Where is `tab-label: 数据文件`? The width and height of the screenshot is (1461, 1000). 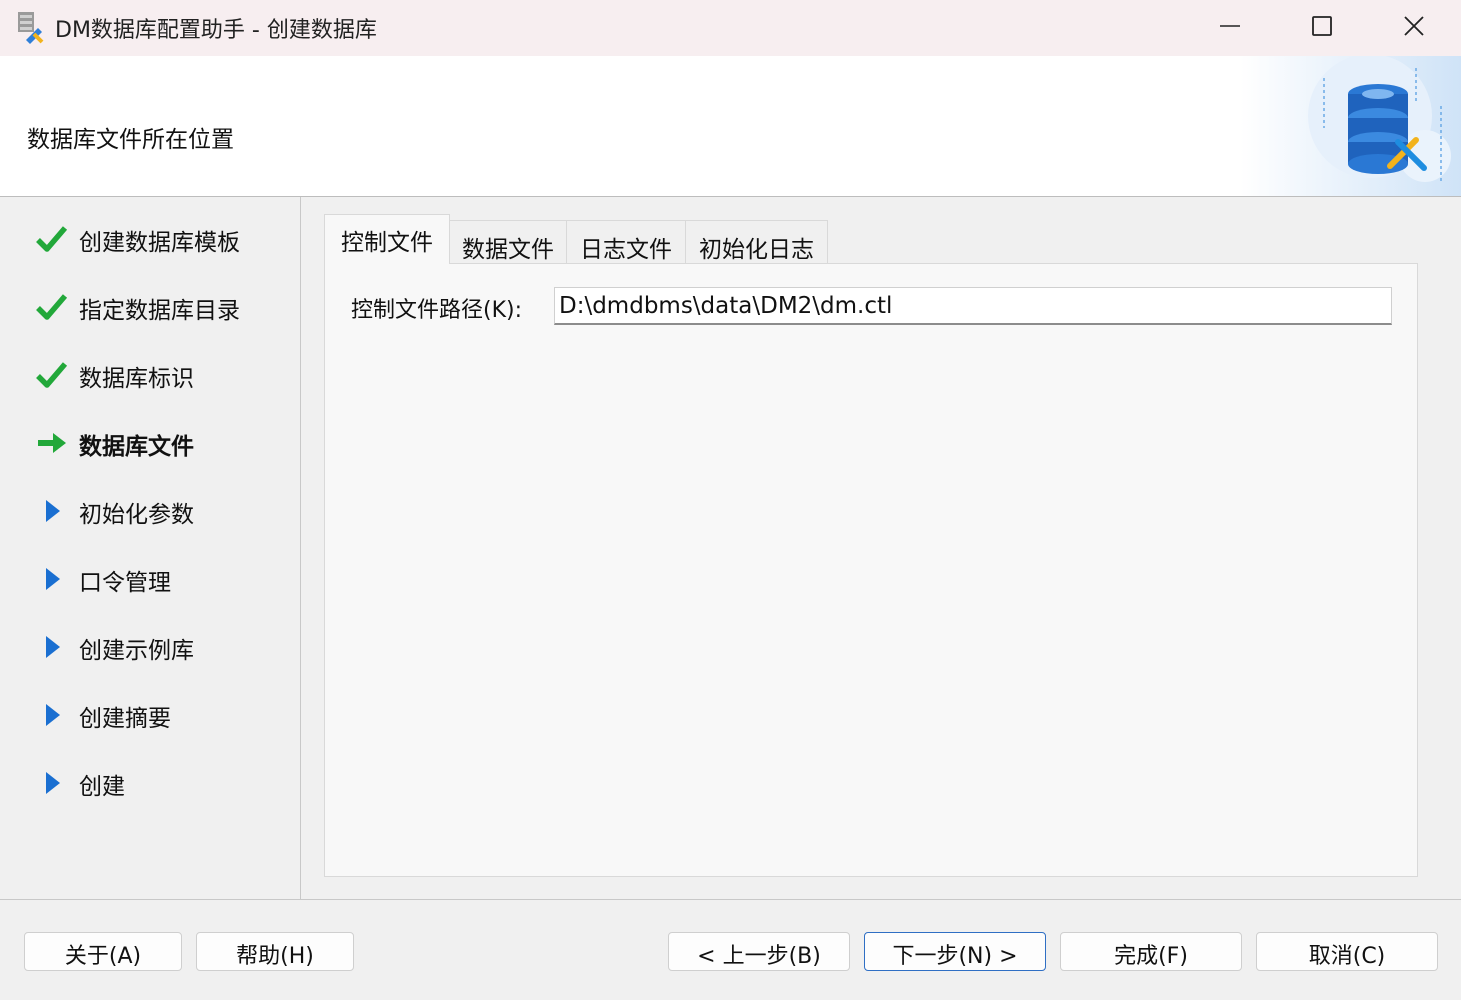
tab-label: 数据文件 is located at coordinates (508, 250).